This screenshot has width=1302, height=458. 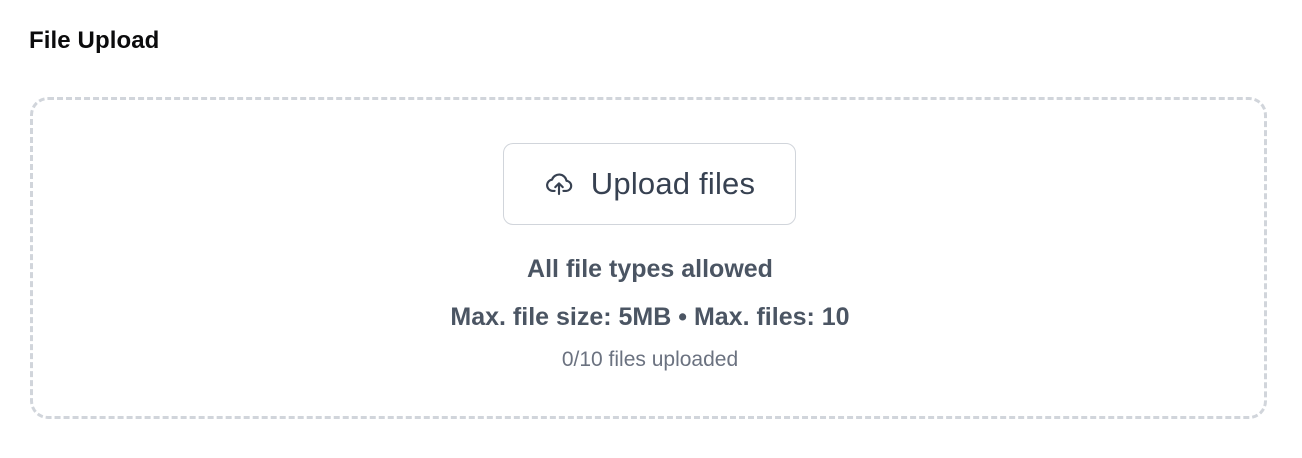 What do you see at coordinates (650, 359) in the screenshot?
I see `upload-status-text: 0/10 files uploaded` at bounding box center [650, 359].